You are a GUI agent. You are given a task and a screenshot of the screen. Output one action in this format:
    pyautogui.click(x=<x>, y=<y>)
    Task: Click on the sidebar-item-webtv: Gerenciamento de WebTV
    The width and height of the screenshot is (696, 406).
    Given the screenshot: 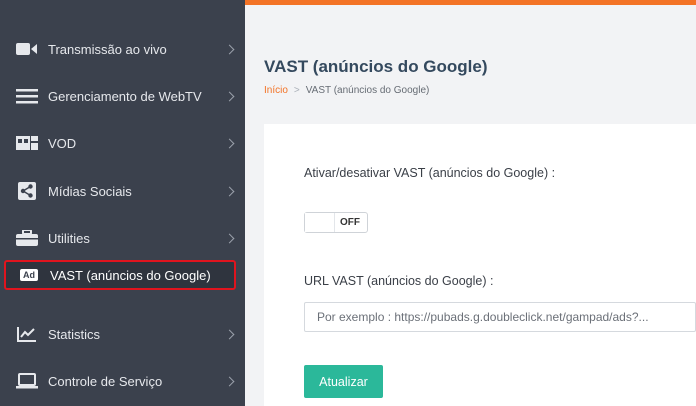 What is the action you would take?
    pyautogui.click(x=122, y=96)
    